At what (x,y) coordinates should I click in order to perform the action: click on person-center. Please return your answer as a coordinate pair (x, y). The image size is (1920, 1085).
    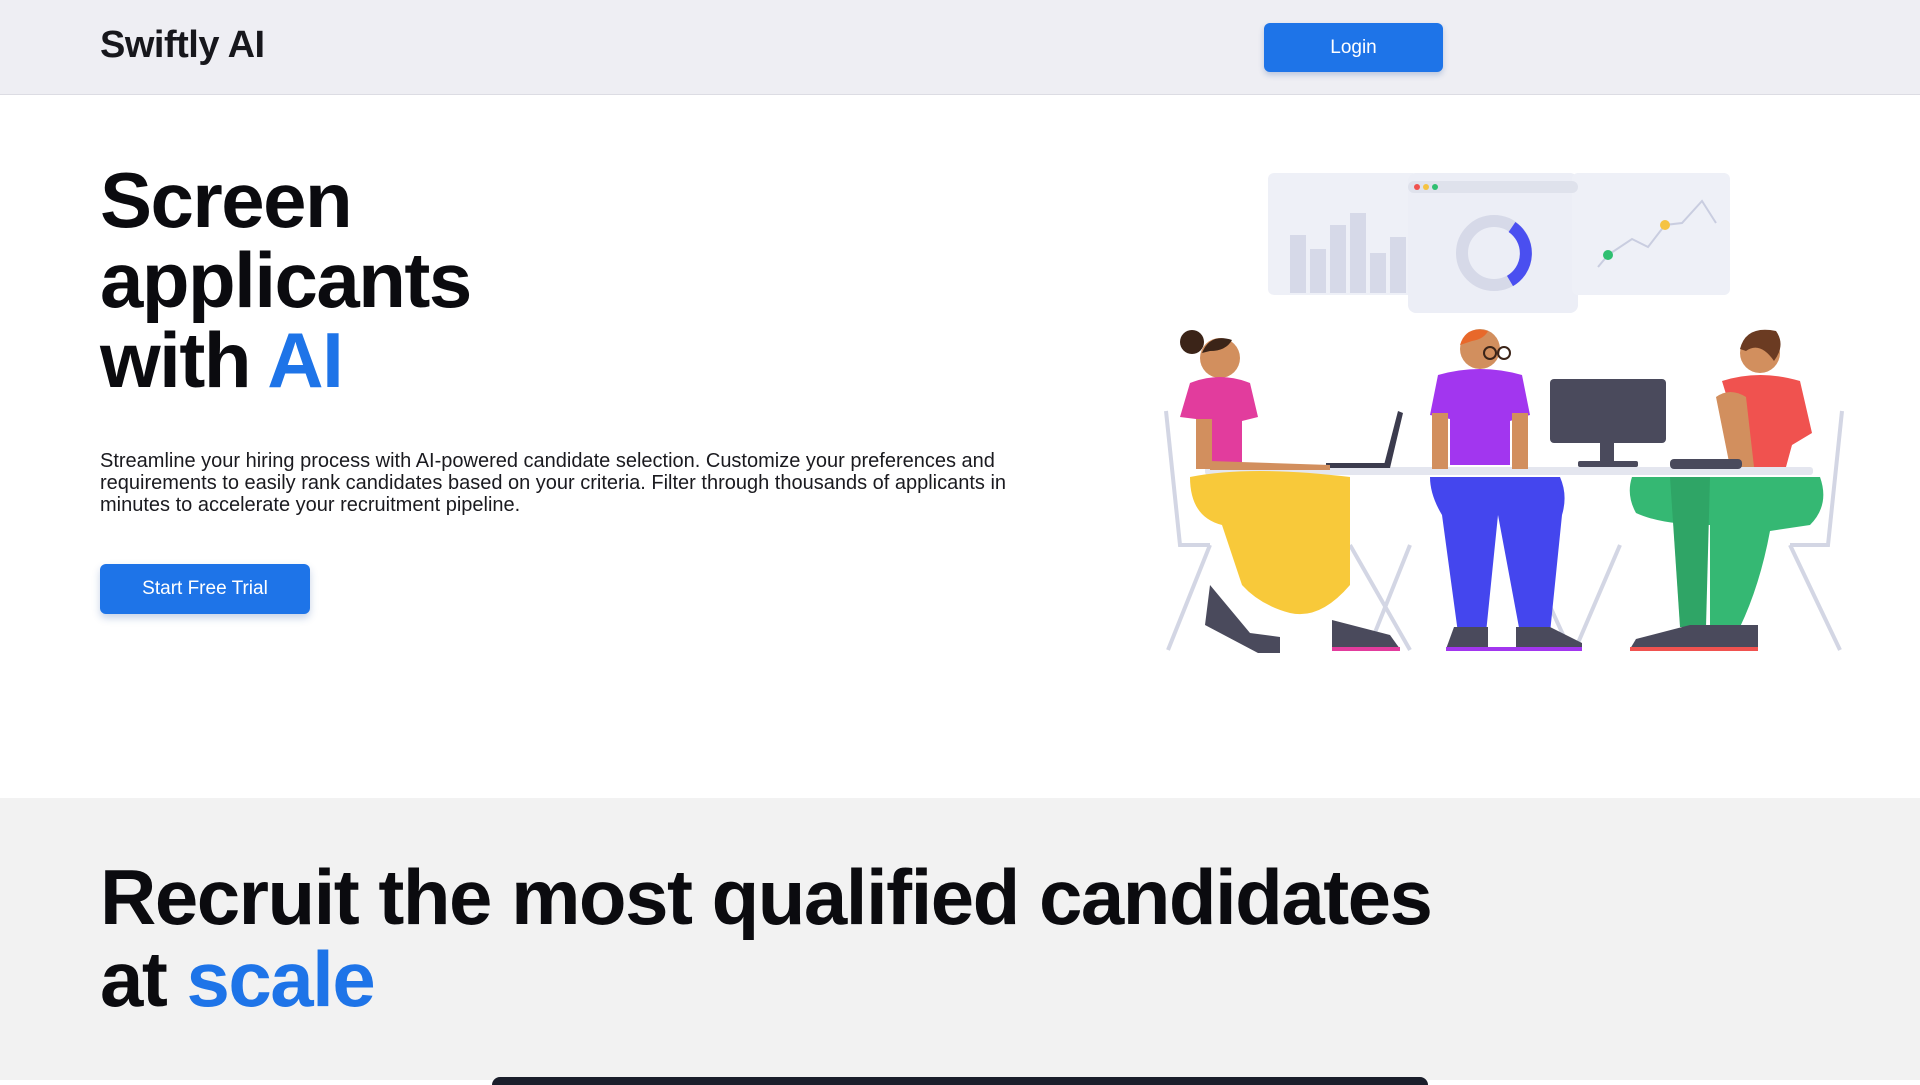
    Looking at the image, I should click on (1506, 490).